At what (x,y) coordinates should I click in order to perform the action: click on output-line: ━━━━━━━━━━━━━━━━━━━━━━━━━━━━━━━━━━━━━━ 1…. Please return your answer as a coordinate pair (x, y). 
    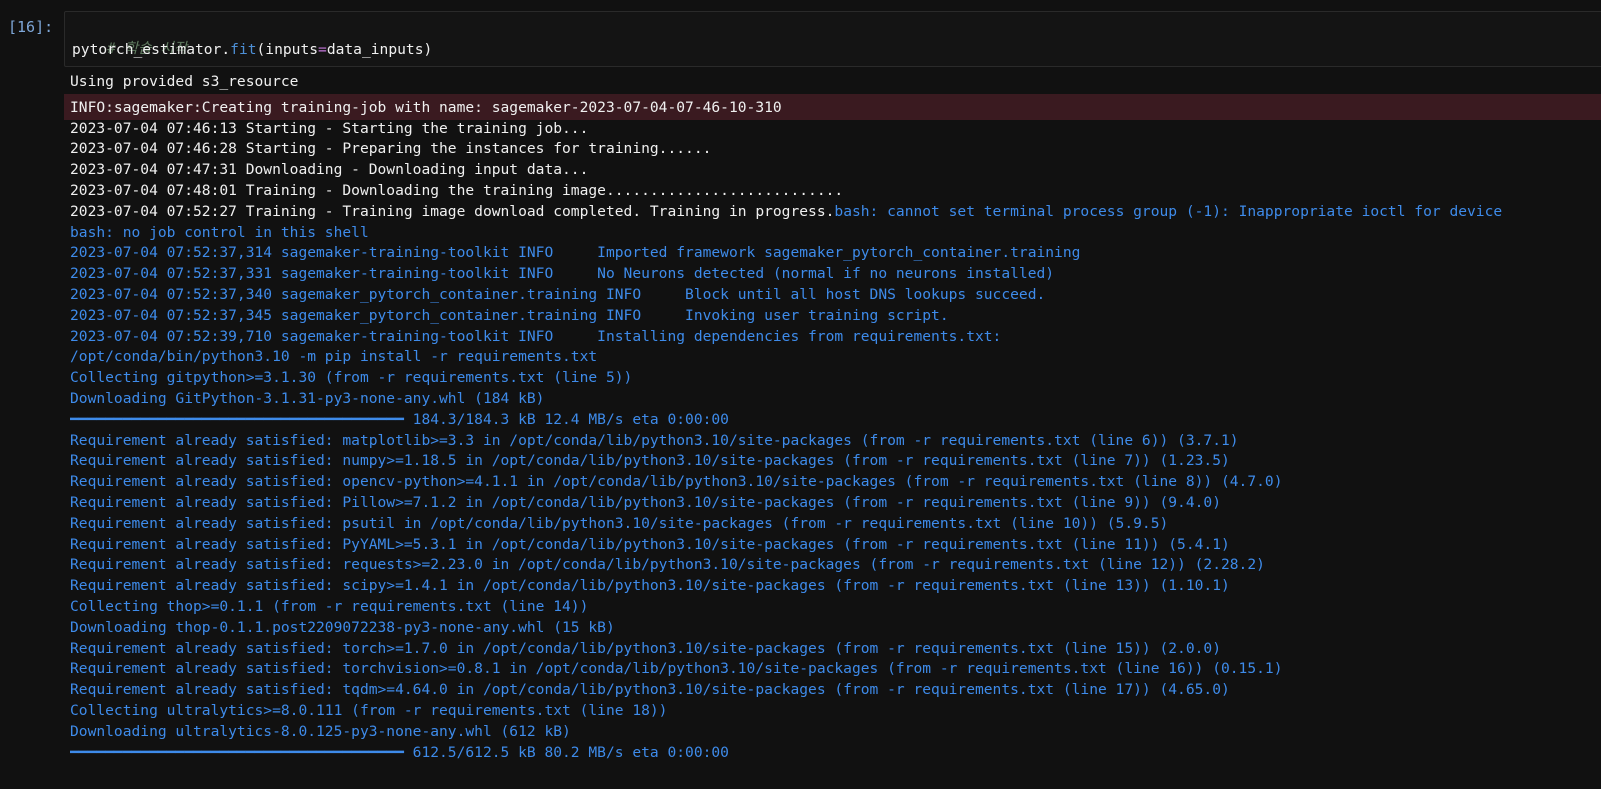
    Looking at the image, I should click on (835, 420).